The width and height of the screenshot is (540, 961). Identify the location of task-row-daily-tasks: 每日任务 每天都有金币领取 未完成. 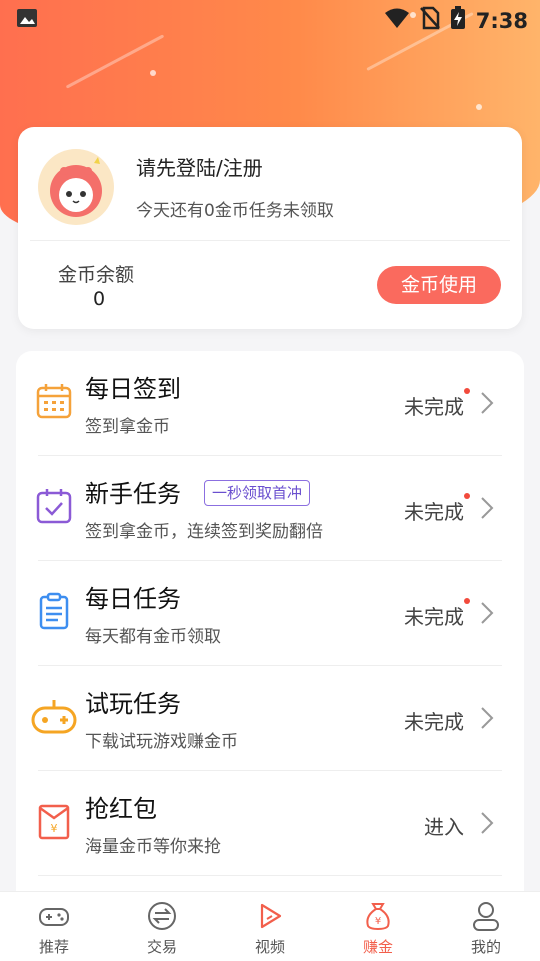
(270, 613).